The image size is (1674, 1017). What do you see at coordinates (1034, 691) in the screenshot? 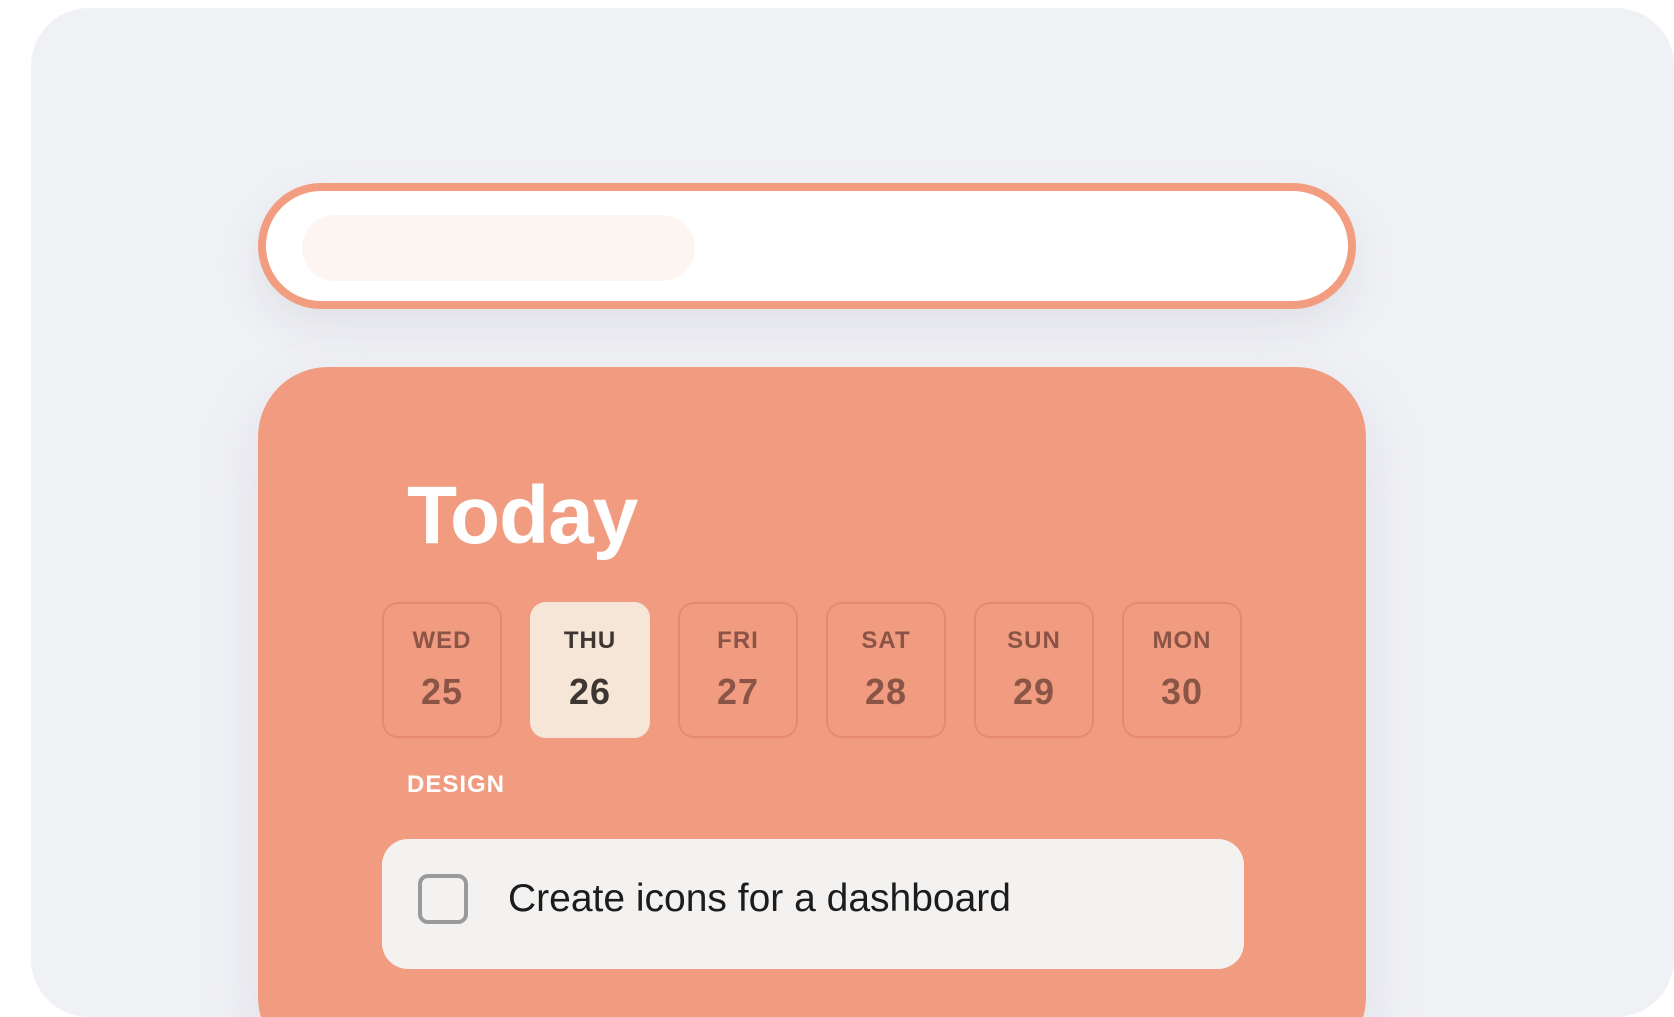
I see `day-number: 29` at bounding box center [1034, 691].